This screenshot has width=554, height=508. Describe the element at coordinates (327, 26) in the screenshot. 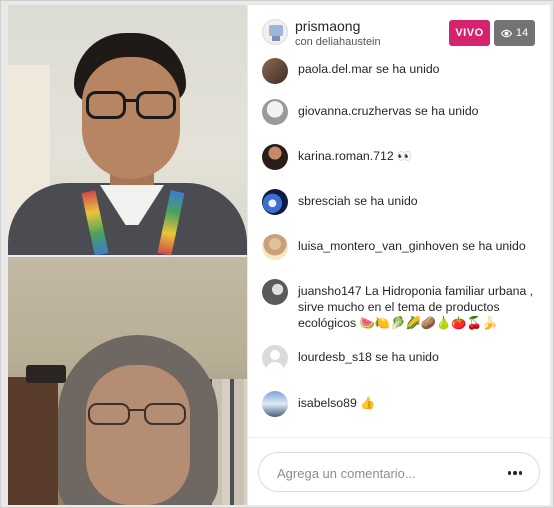

I see `host-username: prismaong` at that location.